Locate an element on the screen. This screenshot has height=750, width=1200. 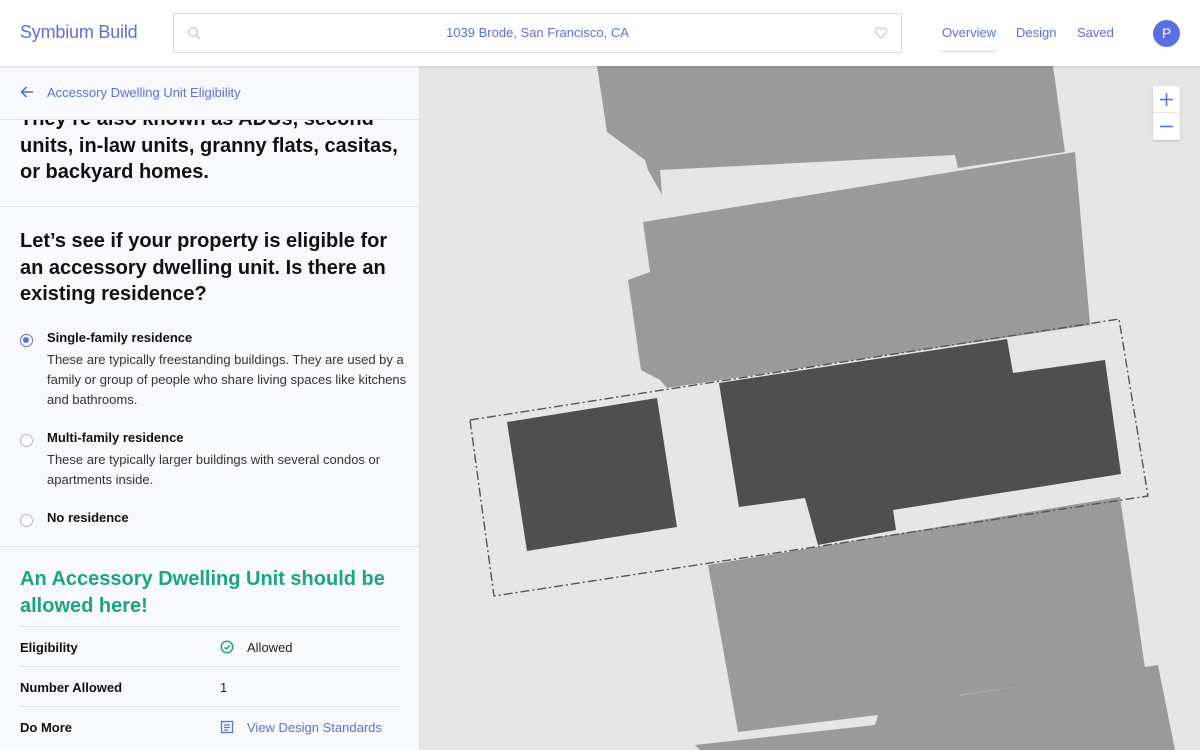
zoom-controls is located at coordinates (1166, 113).